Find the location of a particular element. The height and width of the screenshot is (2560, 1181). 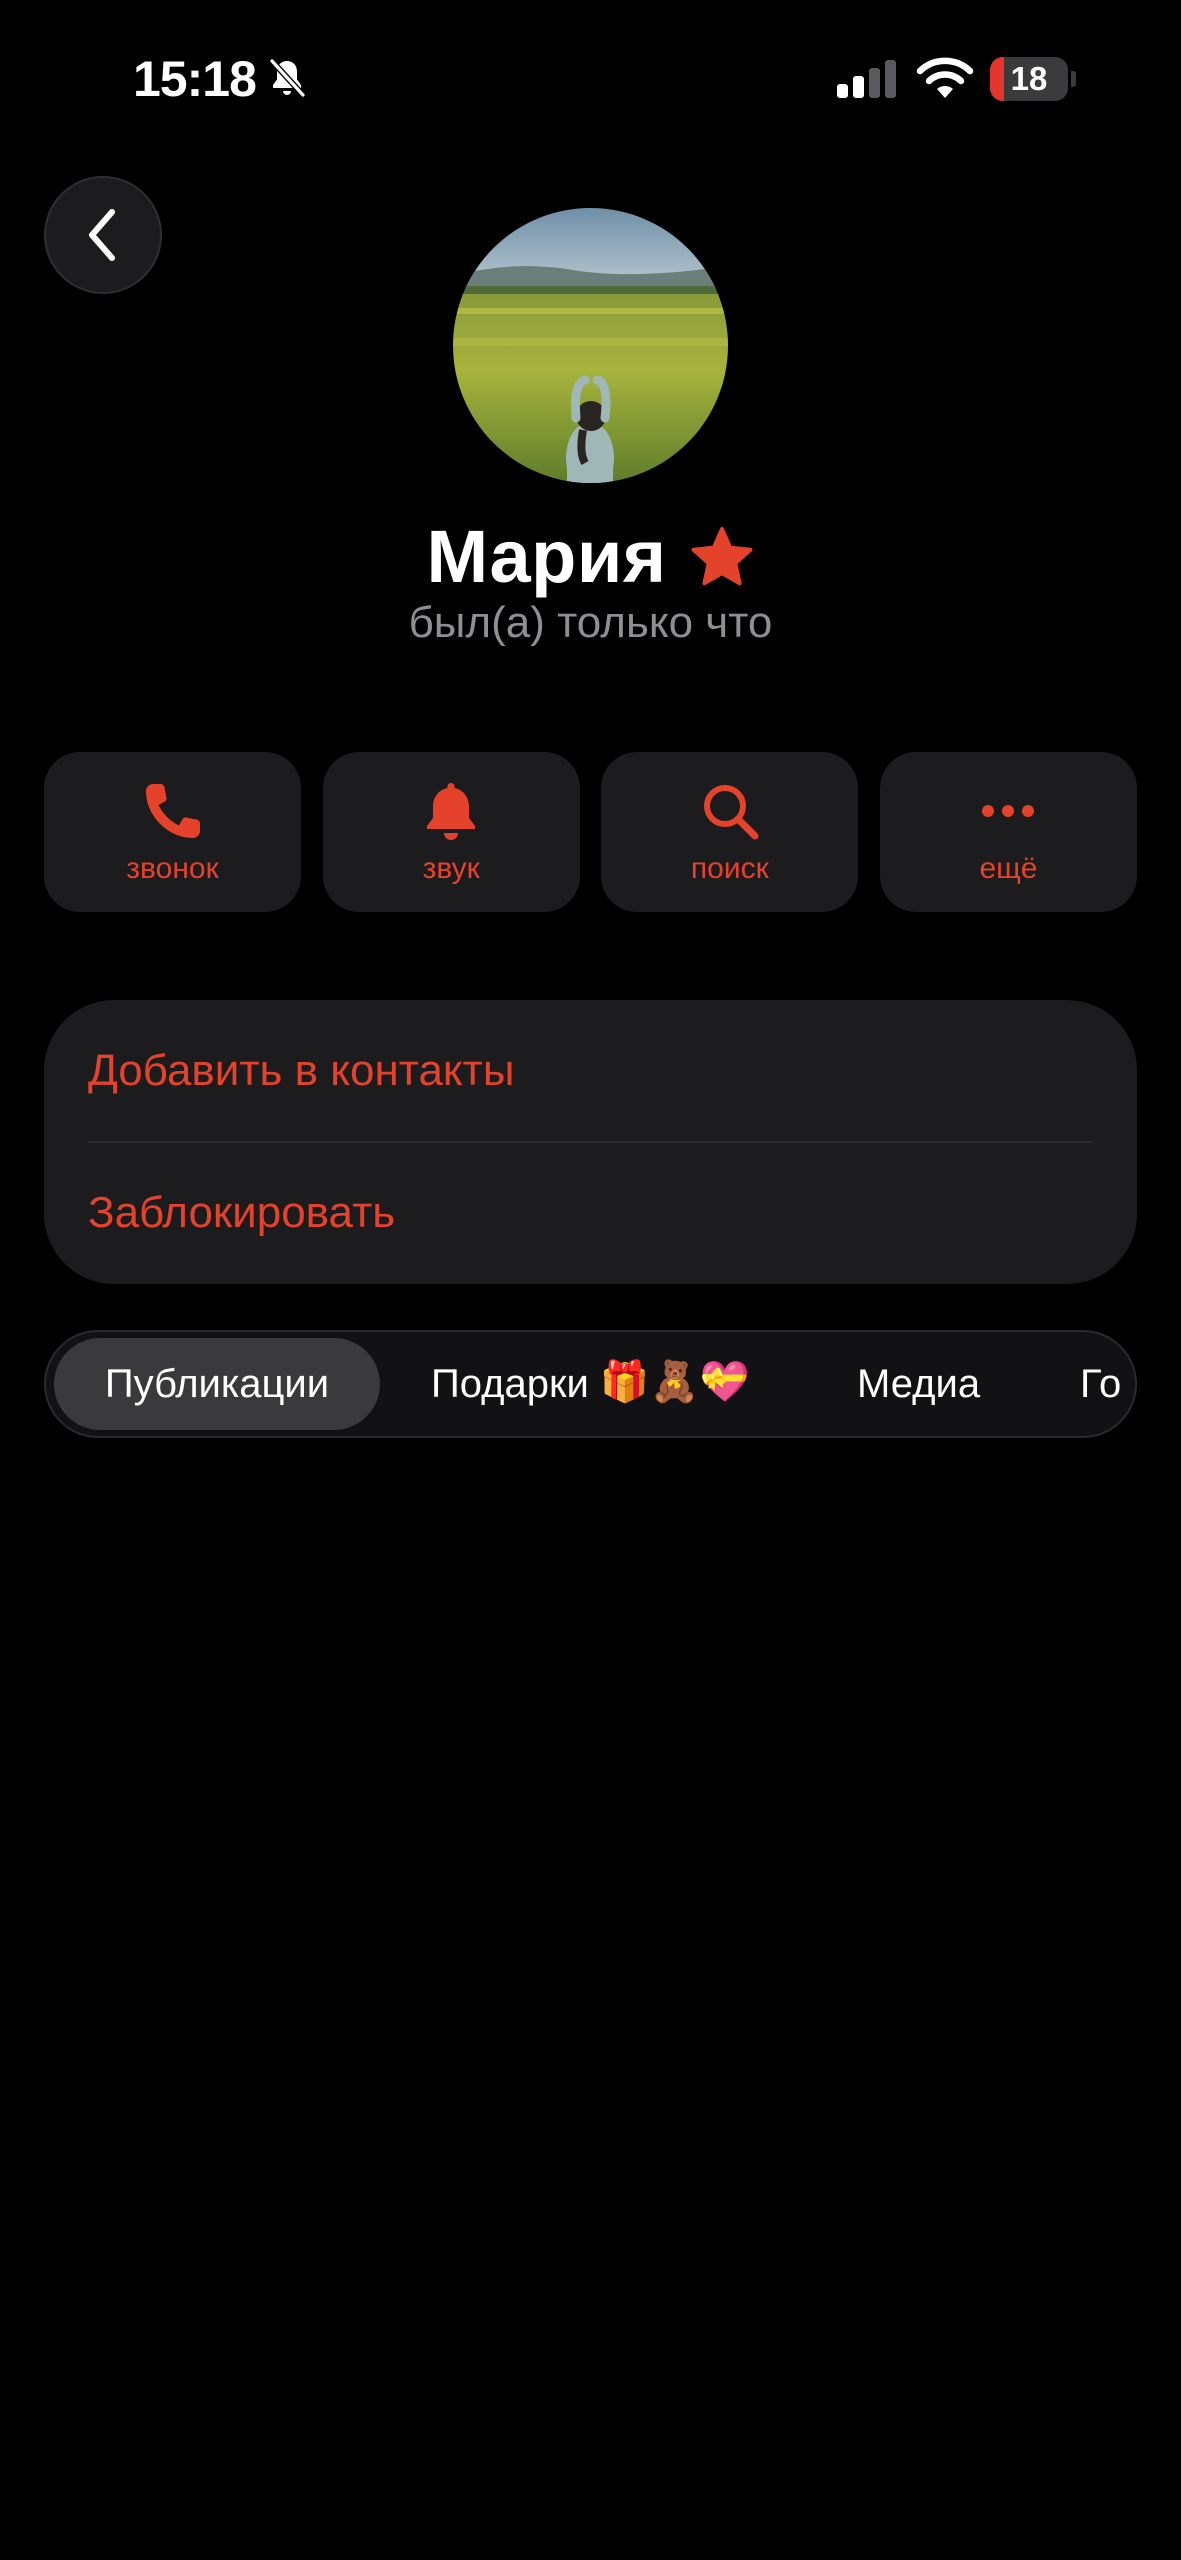

search-button: поиск is located at coordinates (730, 832).